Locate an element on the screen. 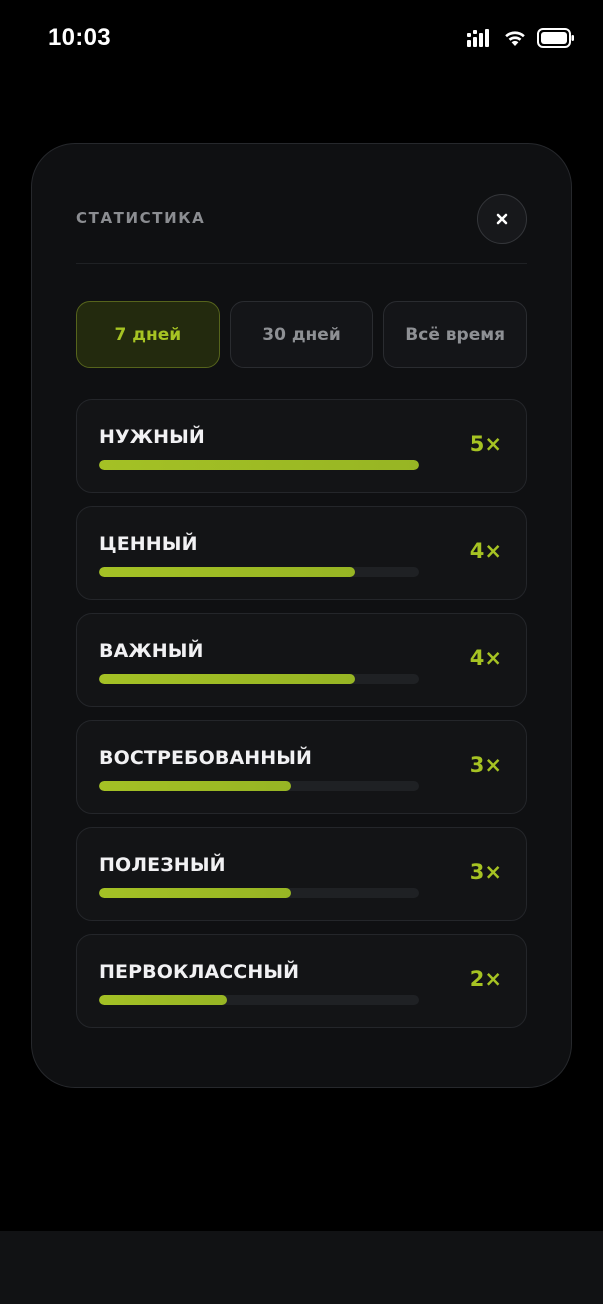 The image size is (603, 1304). status-bar: 10:03 is located at coordinates (301, 40).